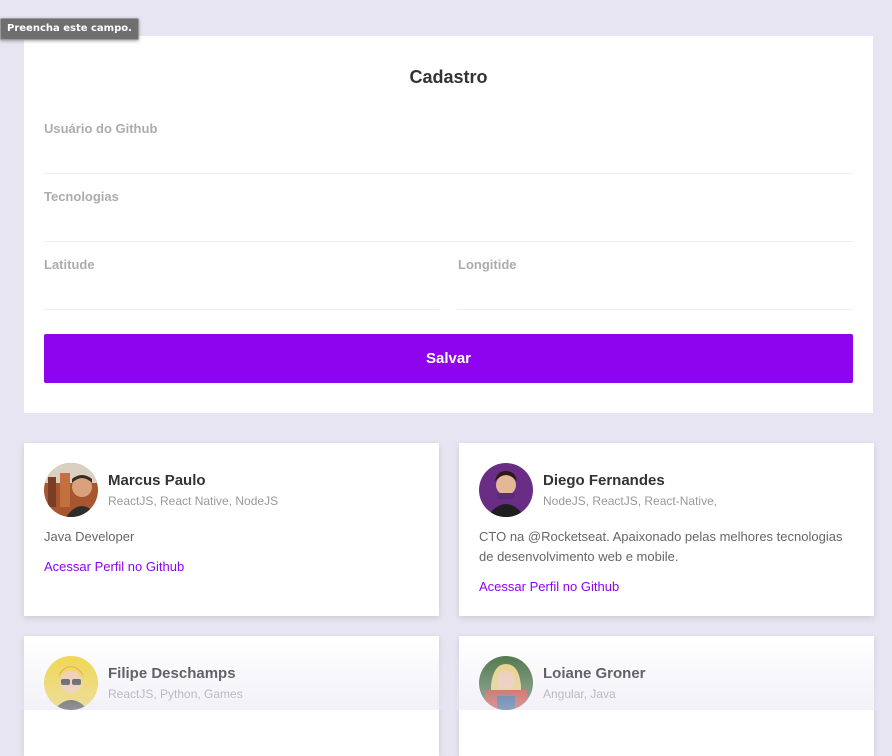  I want to click on github-user-label: Usuário do Github, so click(448, 128).